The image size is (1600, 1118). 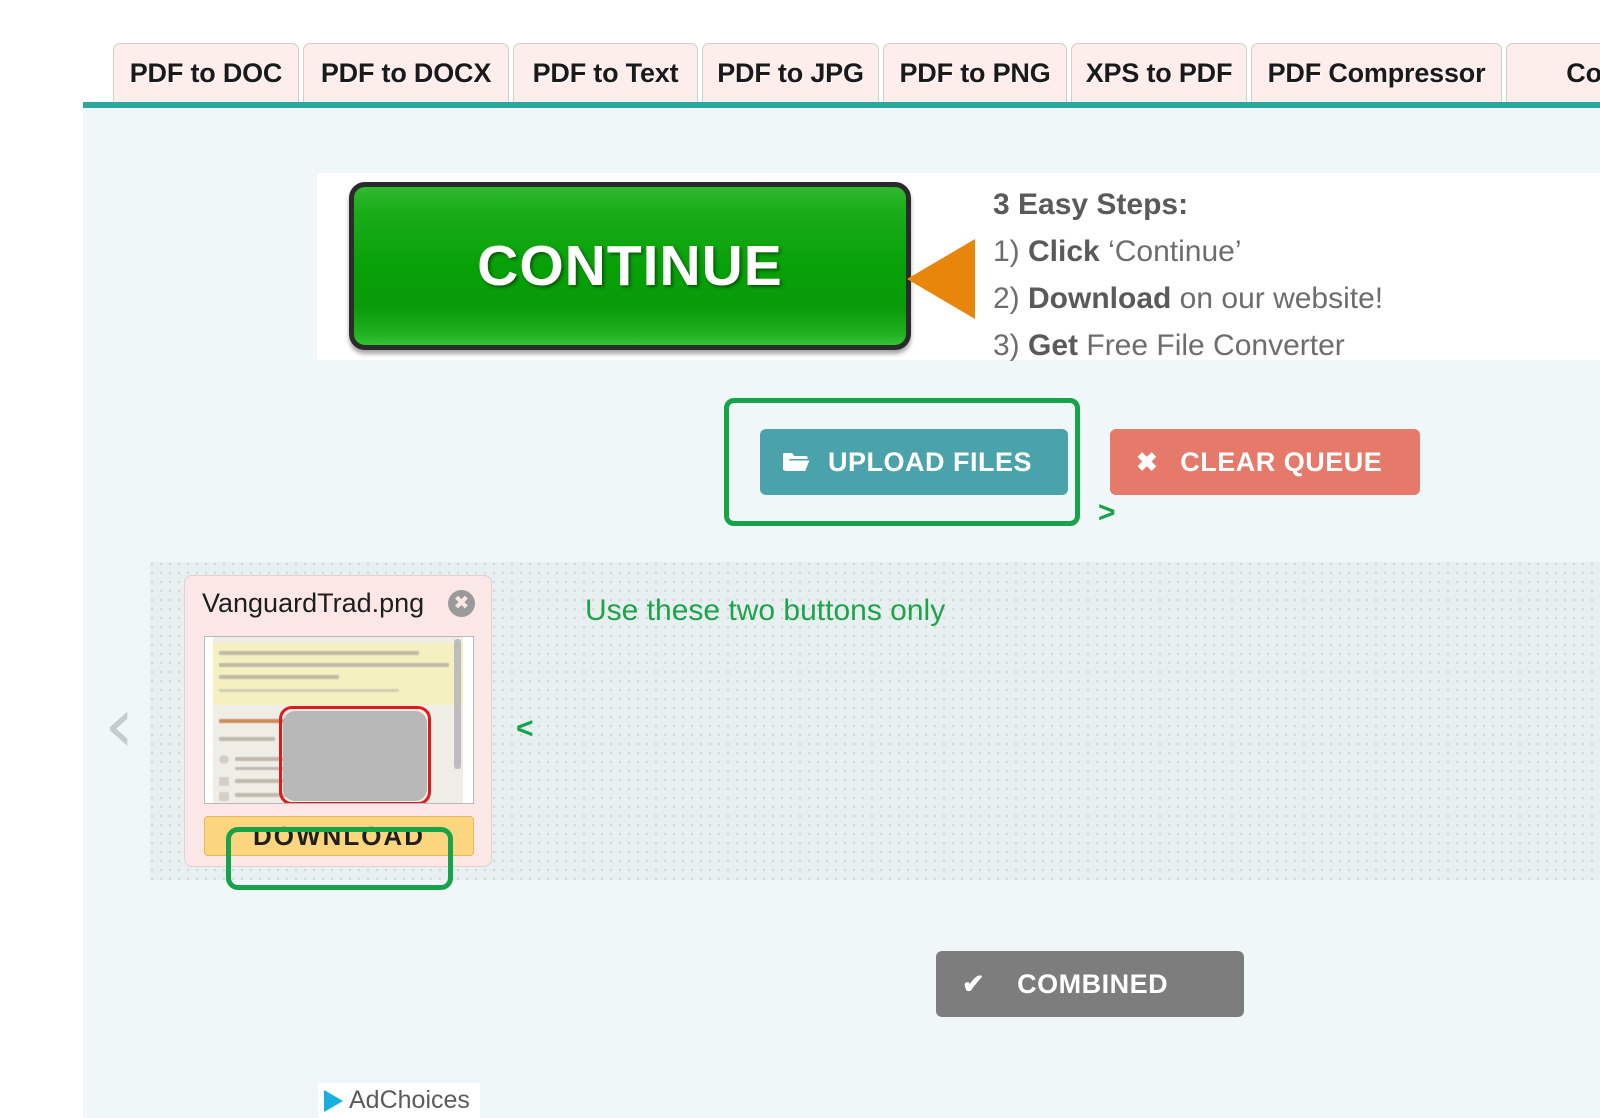 I want to click on ad-step-2-num: 2), so click(x=1011, y=298).